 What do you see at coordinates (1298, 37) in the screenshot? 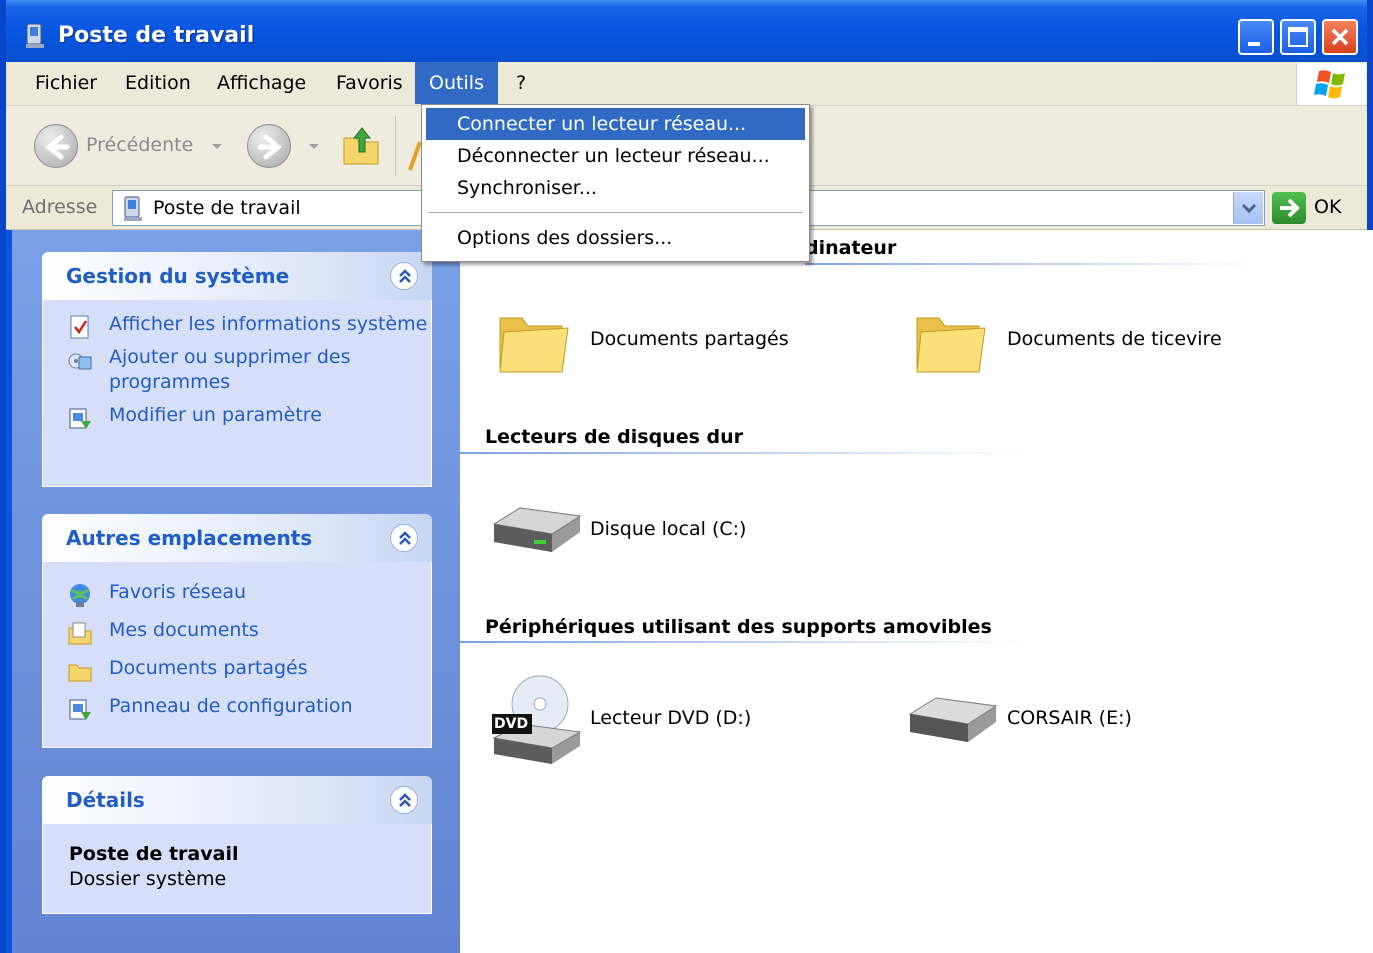
I see `maximize-button` at bounding box center [1298, 37].